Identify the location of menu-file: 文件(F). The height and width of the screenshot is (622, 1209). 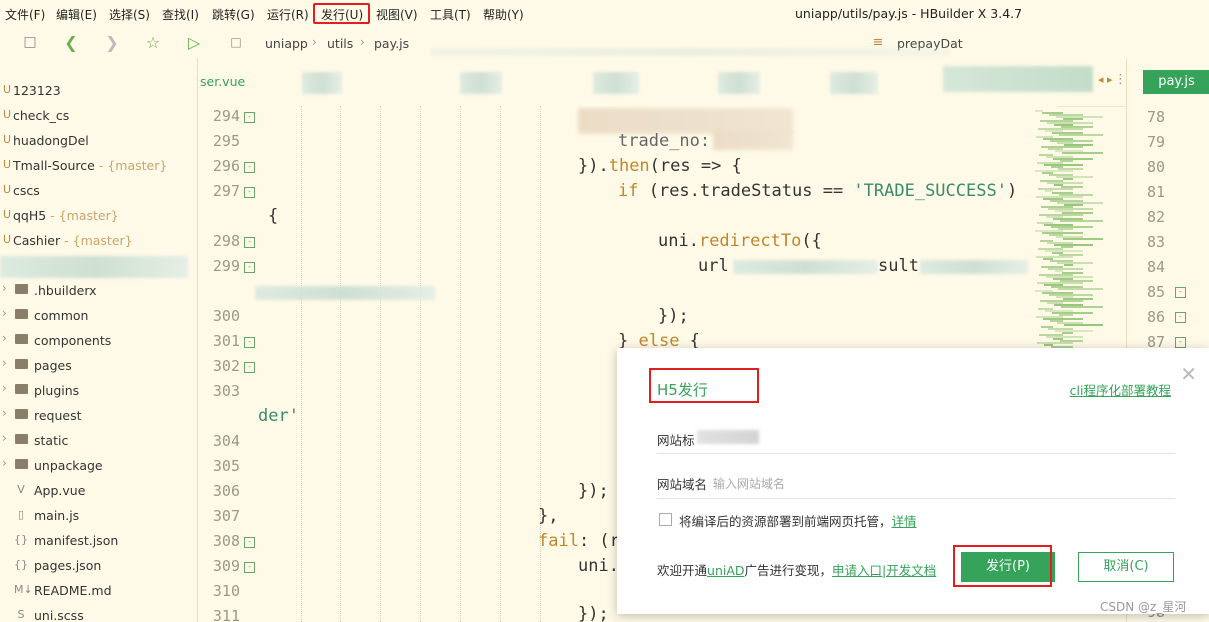
(25, 14).